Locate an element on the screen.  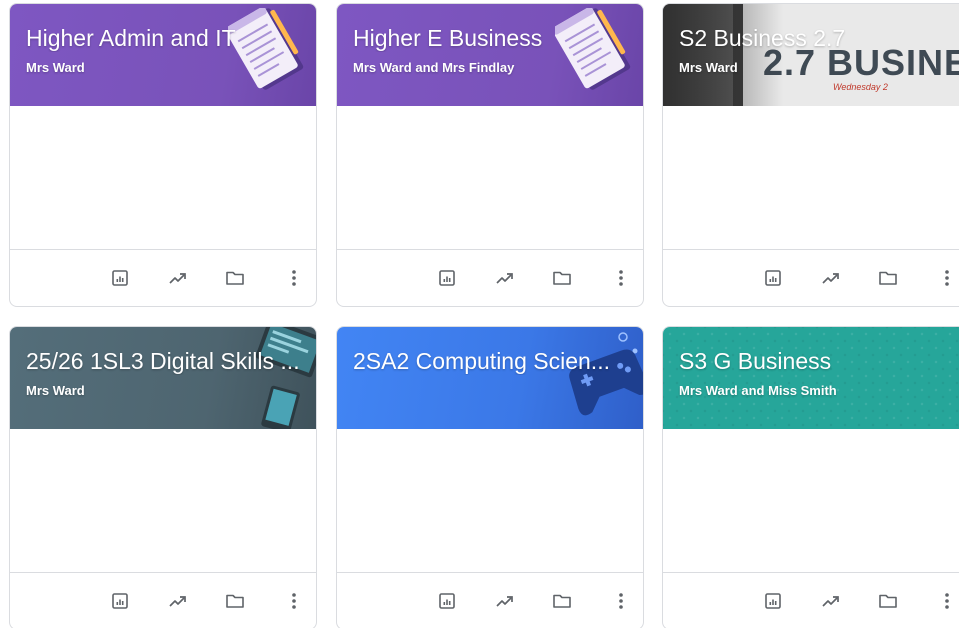
devices-icon is located at coordinates (285, 378).